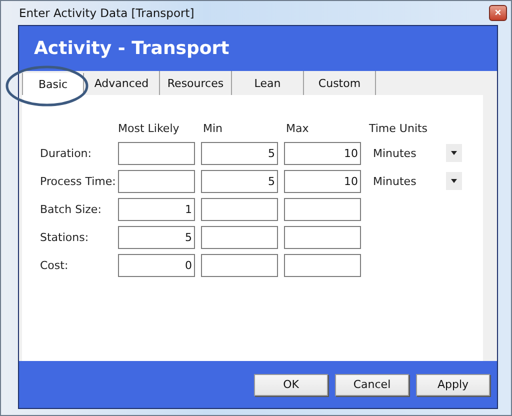 The image size is (512, 416). I want to click on input-field: 1, so click(156, 209).